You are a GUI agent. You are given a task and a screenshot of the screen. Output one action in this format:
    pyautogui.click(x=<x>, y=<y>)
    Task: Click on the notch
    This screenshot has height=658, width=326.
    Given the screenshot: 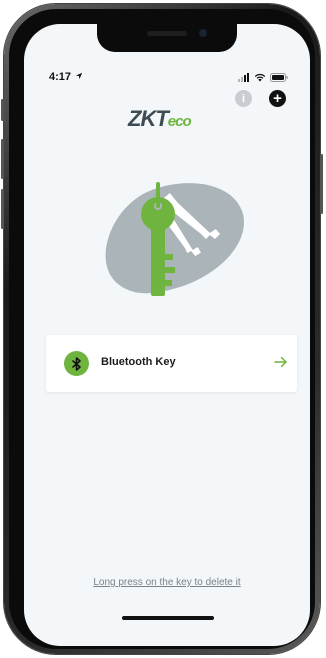 What is the action you would take?
    pyautogui.click(x=167, y=38)
    